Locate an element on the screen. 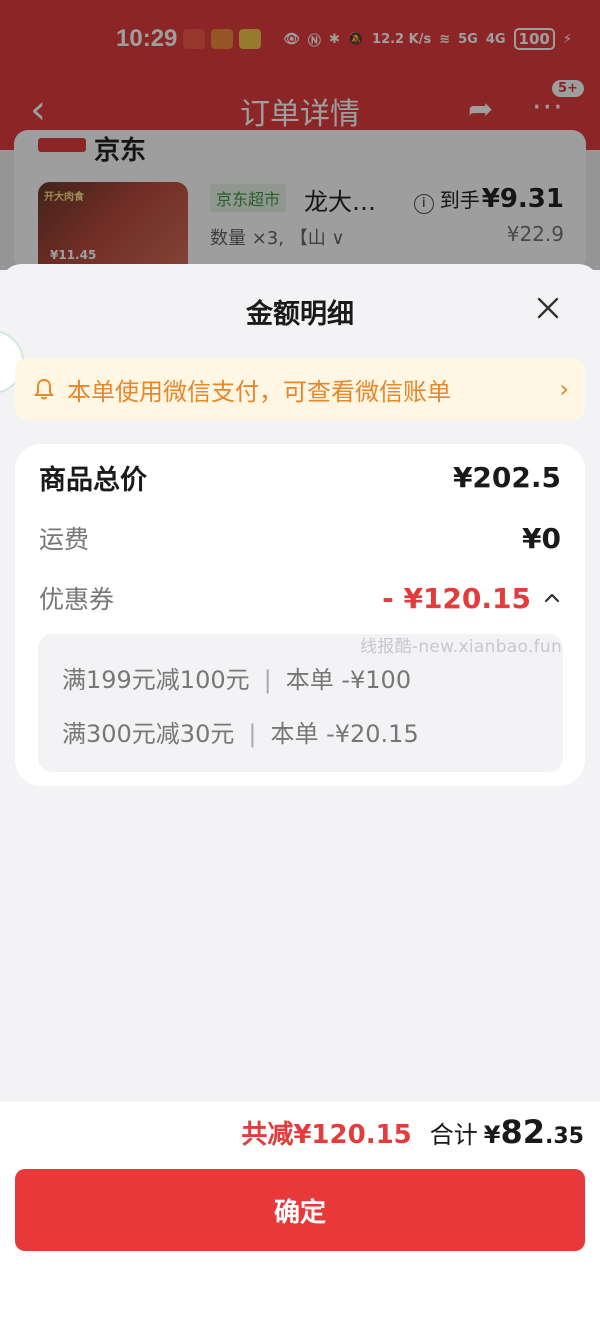  shipping-row: 运费 ¥0 is located at coordinates (300, 538).